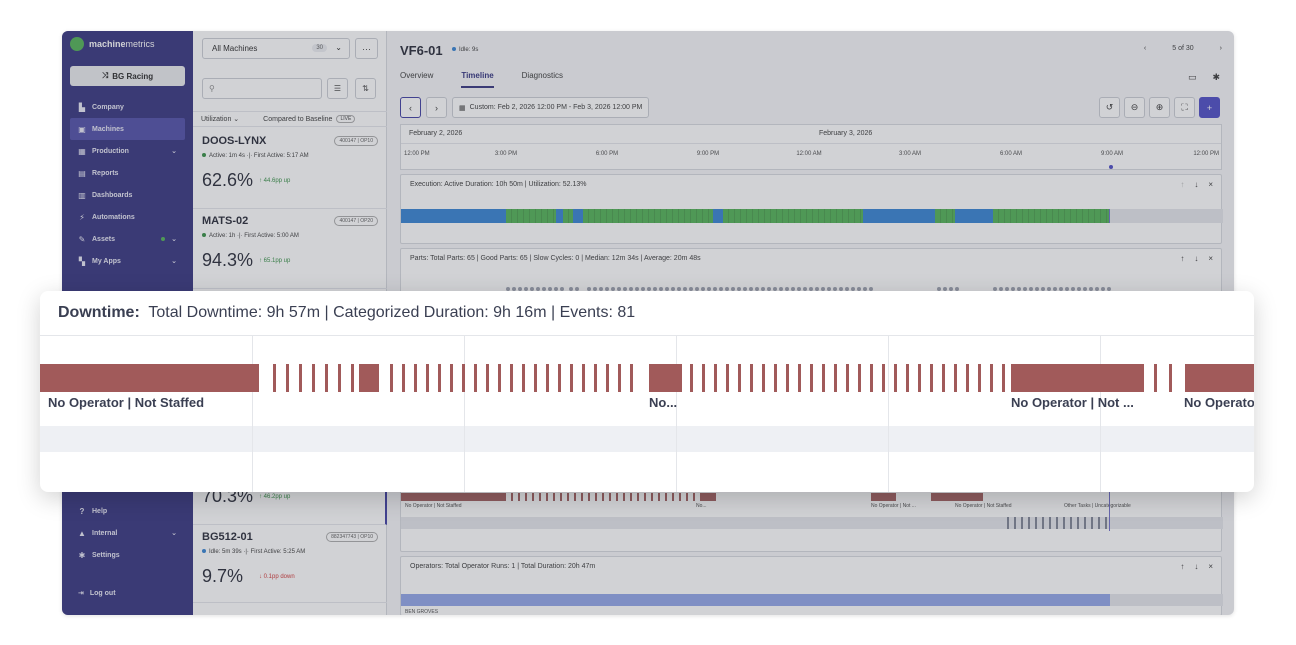 Image resolution: width=1296 pixels, height=645 pixels. What do you see at coordinates (127, 555) in the screenshot?
I see `sidebar-item-settings: ✱ Settings` at bounding box center [127, 555].